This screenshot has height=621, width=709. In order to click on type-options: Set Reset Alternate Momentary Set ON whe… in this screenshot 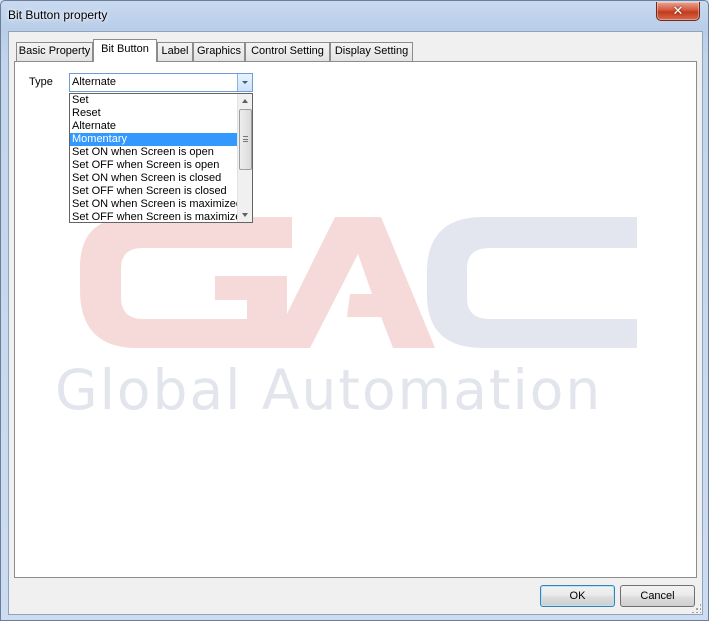, I will do `click(154, 158)`.